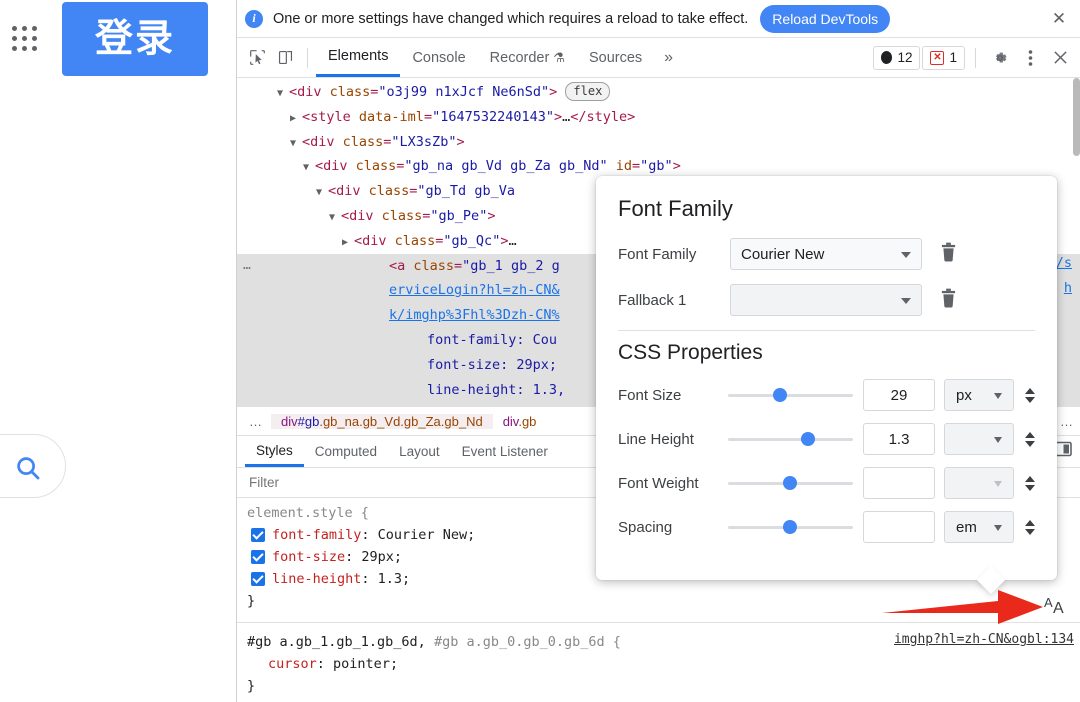 Image resolution: width=1080 pixels, height=702 pixels. Describe the element at coordinates (690, 352) in the screenshot. I see `css-properties-title: CSS Properties` at that location.